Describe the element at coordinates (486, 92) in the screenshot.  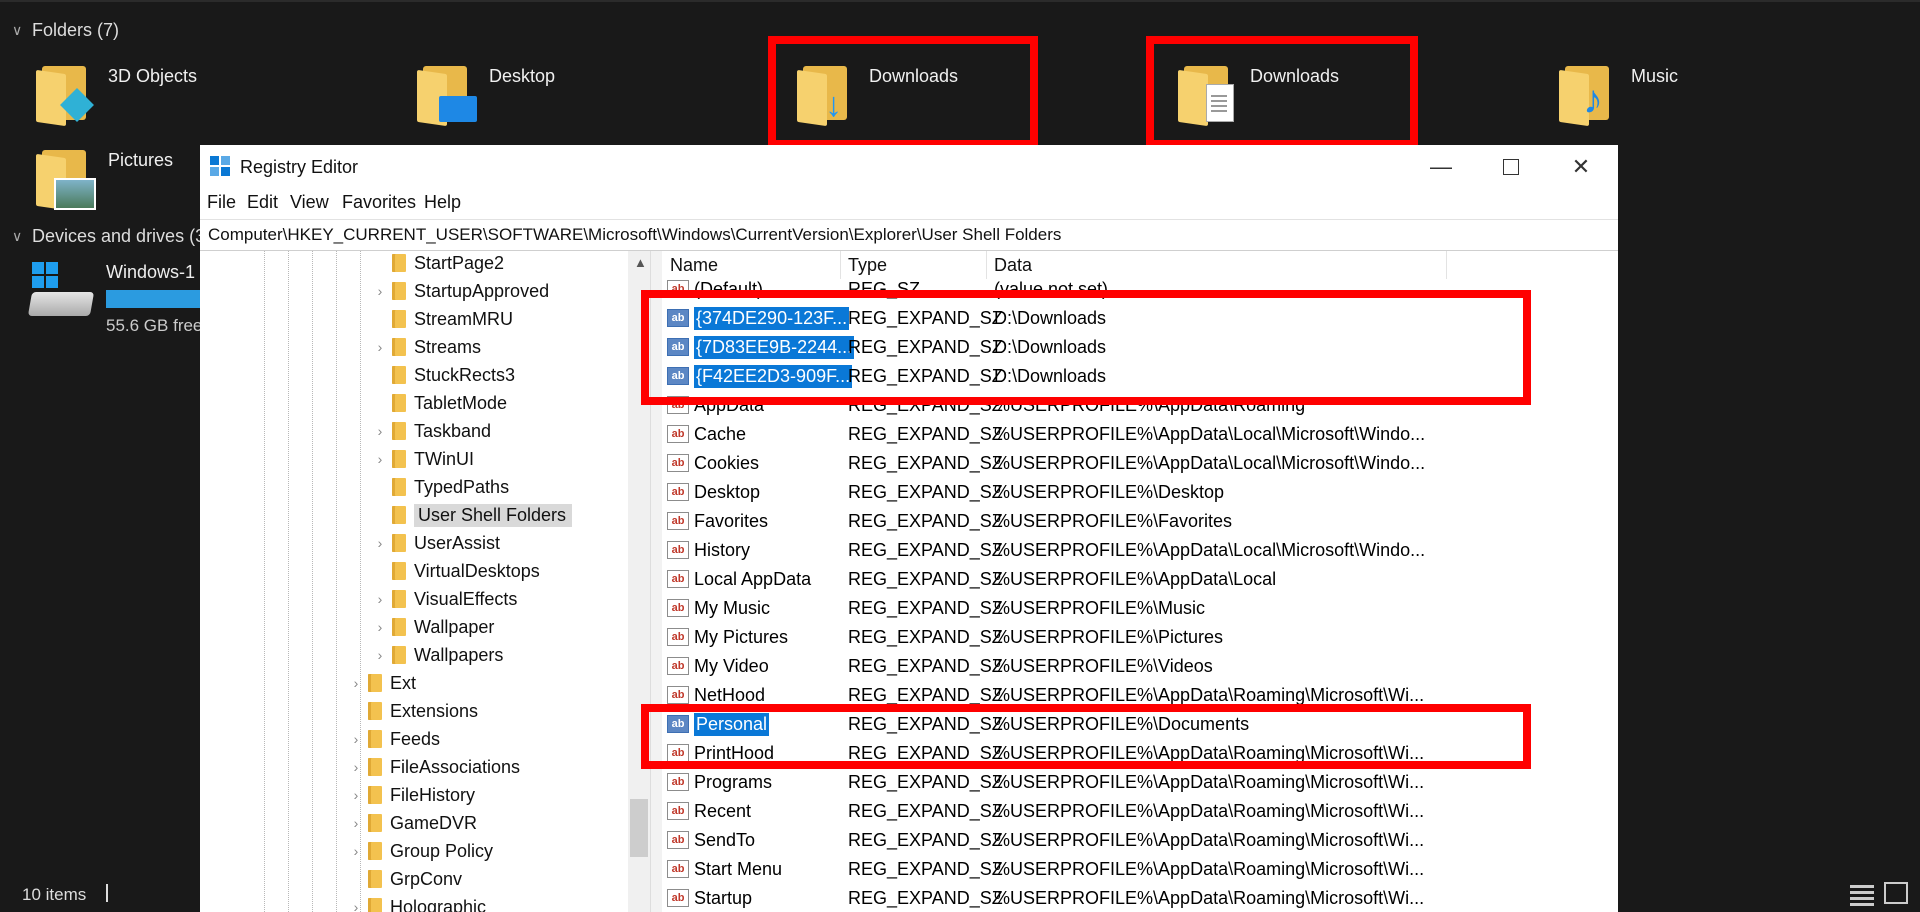
I see `folder-desktop: Desktop` at that location.